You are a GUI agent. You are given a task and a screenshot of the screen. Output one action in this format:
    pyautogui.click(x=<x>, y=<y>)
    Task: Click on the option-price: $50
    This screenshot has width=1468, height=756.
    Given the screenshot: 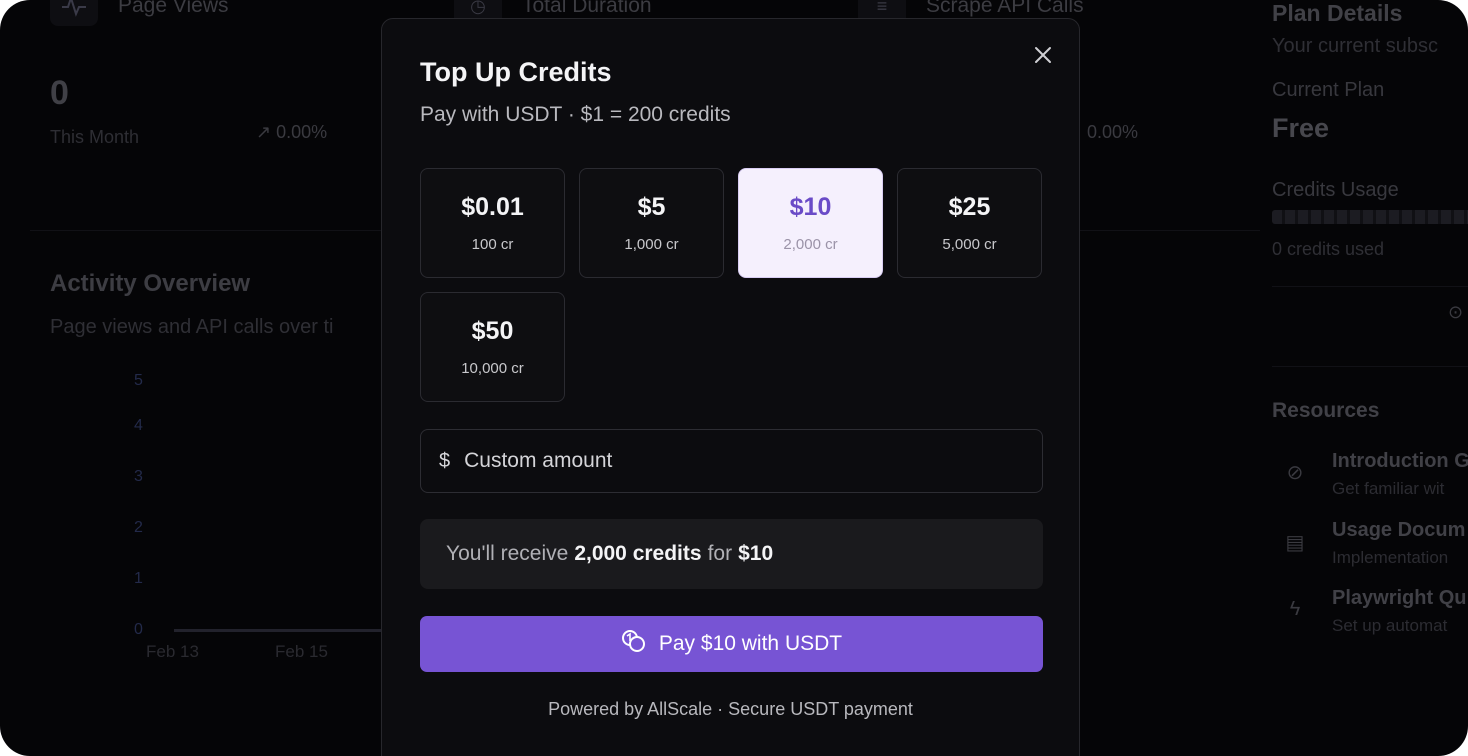 What is the action you would take?
    pyautogui.click(x=492, y=331)
    